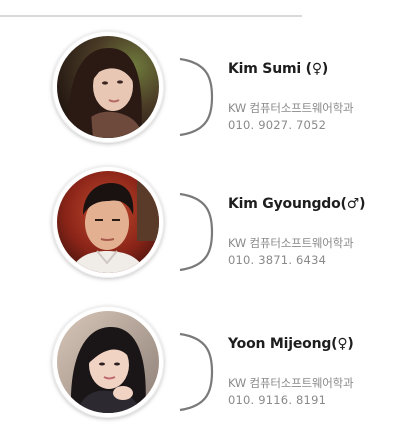 Image resolution: width=402 pixels, height=448 pixels. What do you see at coordinates (277, 125) in the screenshot?
I see `member-phone: 010. 9027. 7052` at bounding box center [277, 125].